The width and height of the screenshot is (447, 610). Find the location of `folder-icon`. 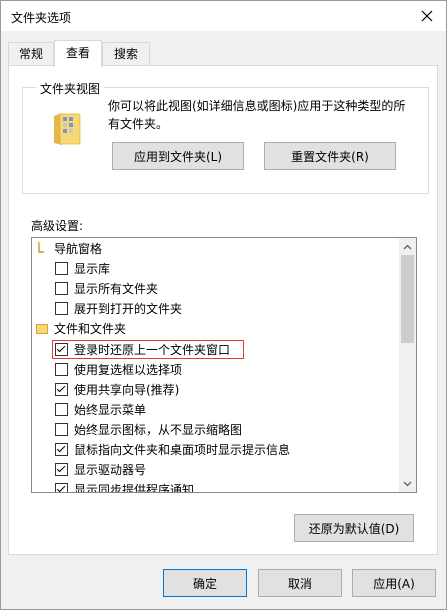

folder-icon is located at coordinates (42, 329).